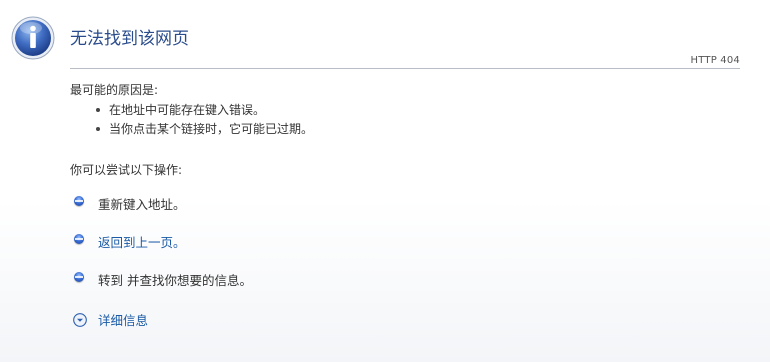 The width and height of the screenshot is (770, 362). I want to click on reason-item: 在地址中可能存在键入错误。, so click(204, 110).